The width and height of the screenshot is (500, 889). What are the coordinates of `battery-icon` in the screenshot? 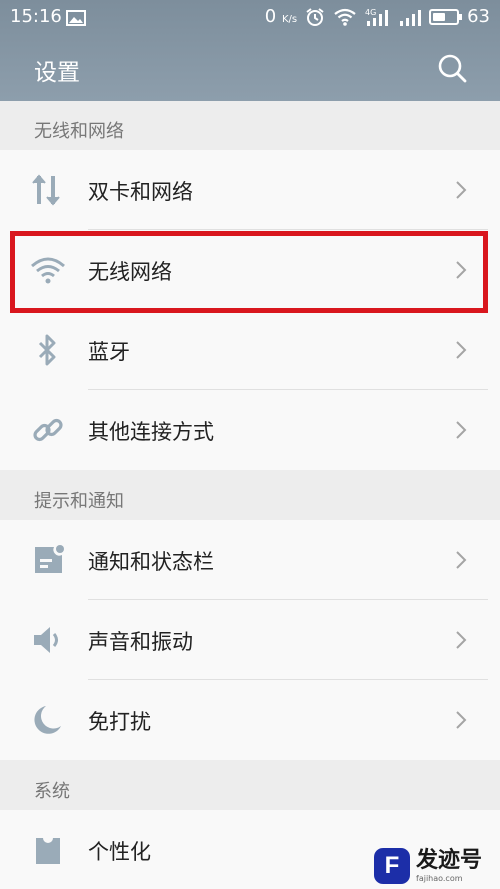 It's located at (446, 16).